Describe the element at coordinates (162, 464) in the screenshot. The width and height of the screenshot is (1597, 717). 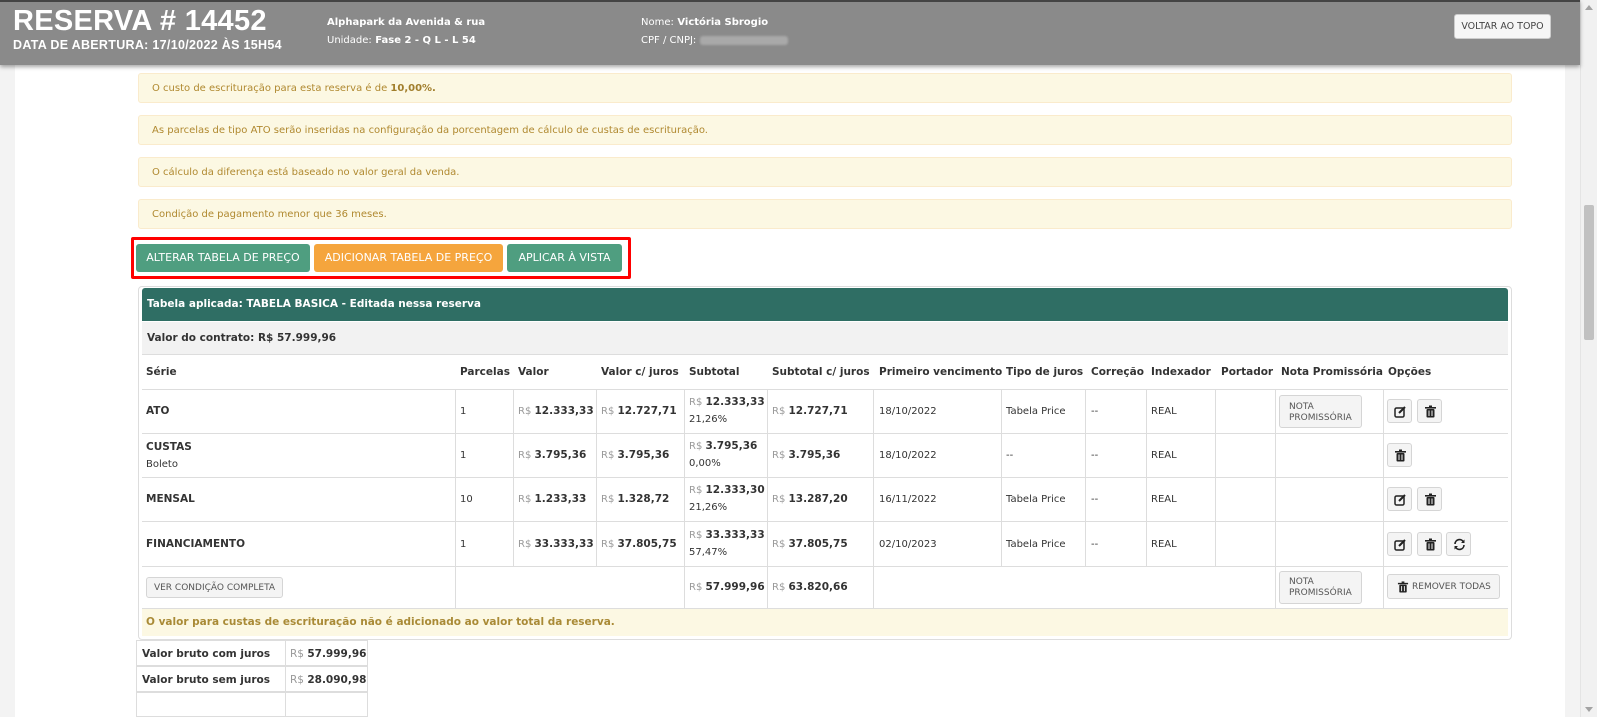
I see `row-payment-type: Boleto` at that location.